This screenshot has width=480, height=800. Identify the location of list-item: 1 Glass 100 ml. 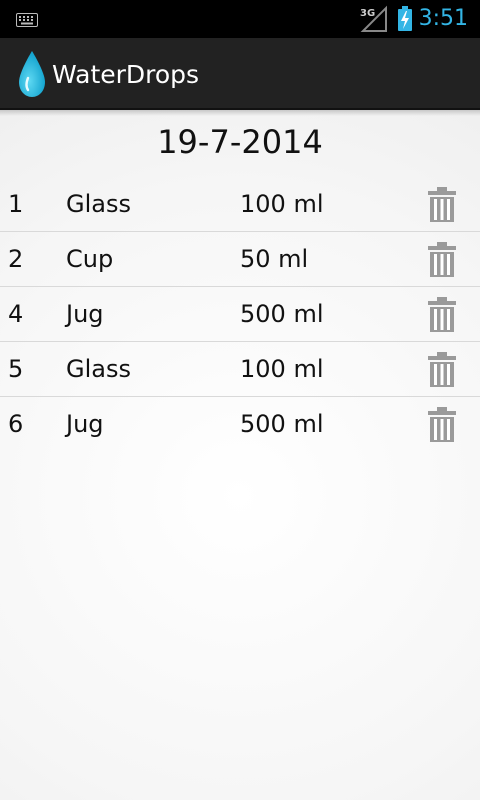
(240, 204).